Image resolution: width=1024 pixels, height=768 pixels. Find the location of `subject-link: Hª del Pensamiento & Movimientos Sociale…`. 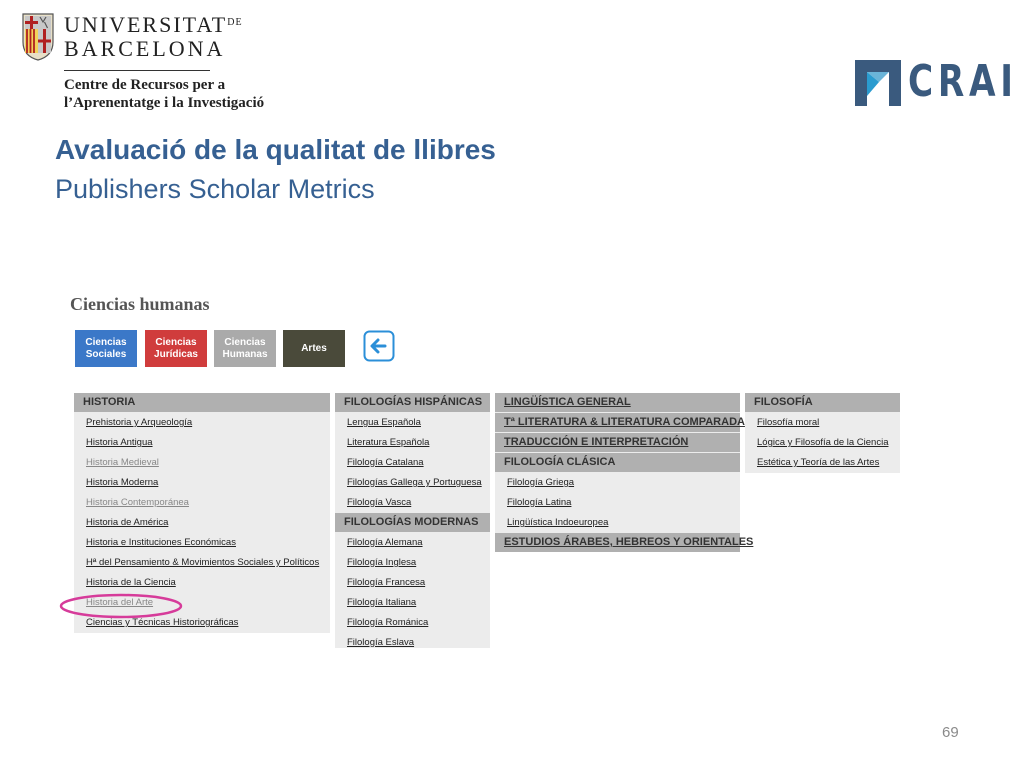

subject-link: Hª del Pensamiento & Movimientos Sociale… is located at coordinates (202, 563).